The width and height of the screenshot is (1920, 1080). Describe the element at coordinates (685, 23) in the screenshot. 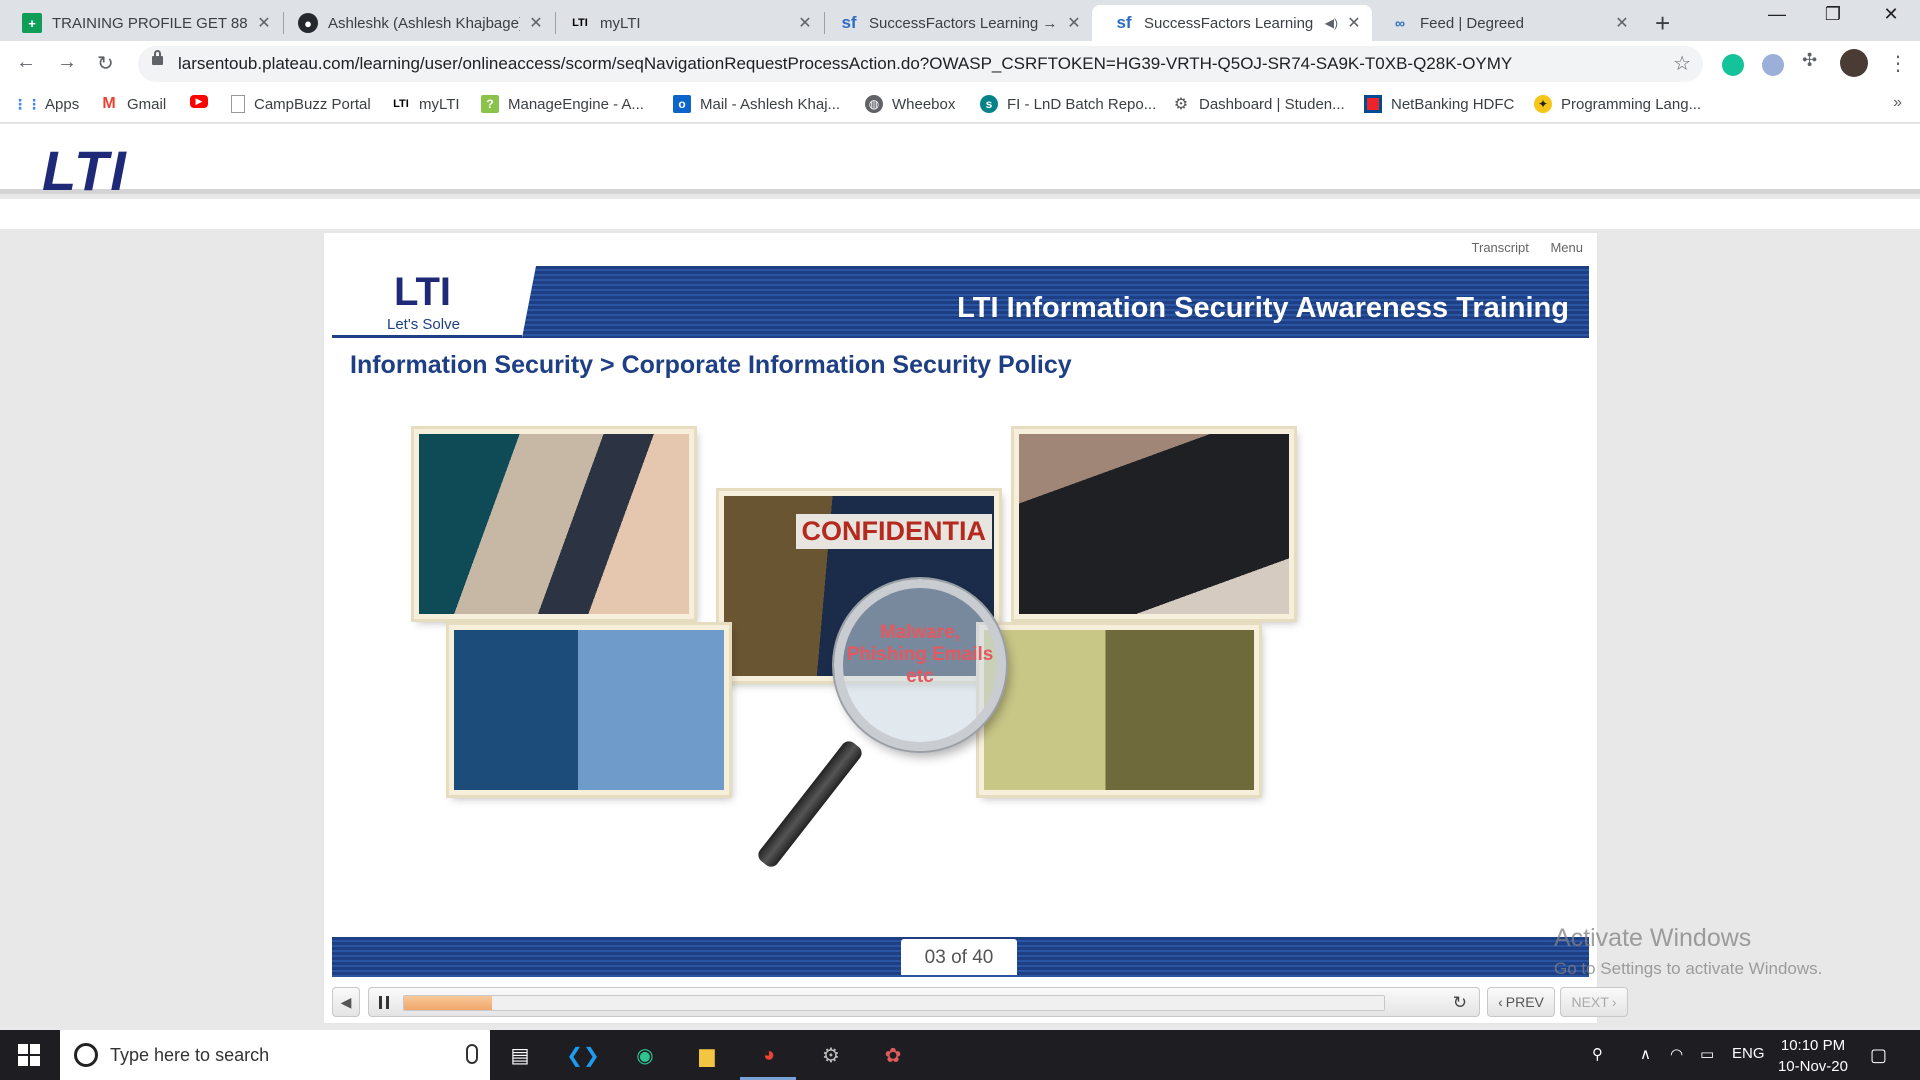

I see `tab-mylti: LTI myLTI ✕` at that location.